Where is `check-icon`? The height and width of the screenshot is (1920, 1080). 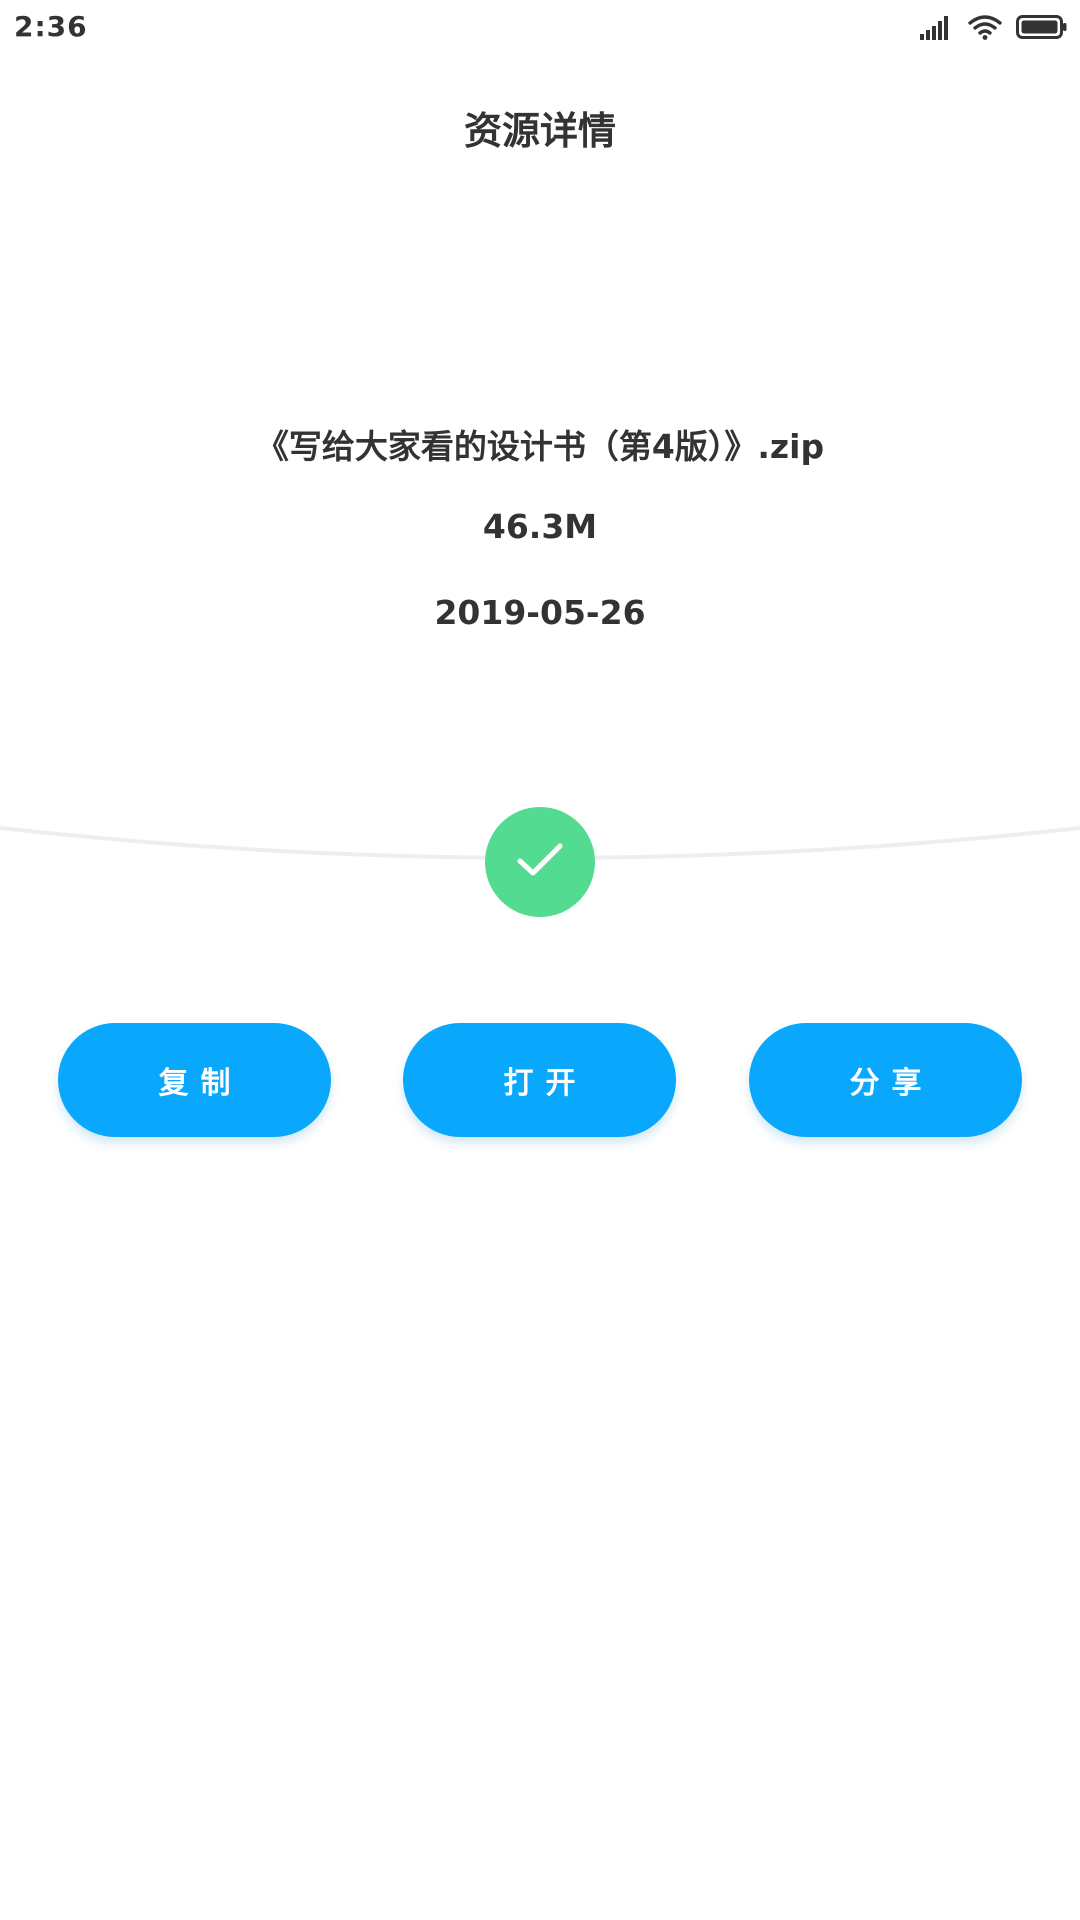
check-icon is located at coordinates (540, 862).